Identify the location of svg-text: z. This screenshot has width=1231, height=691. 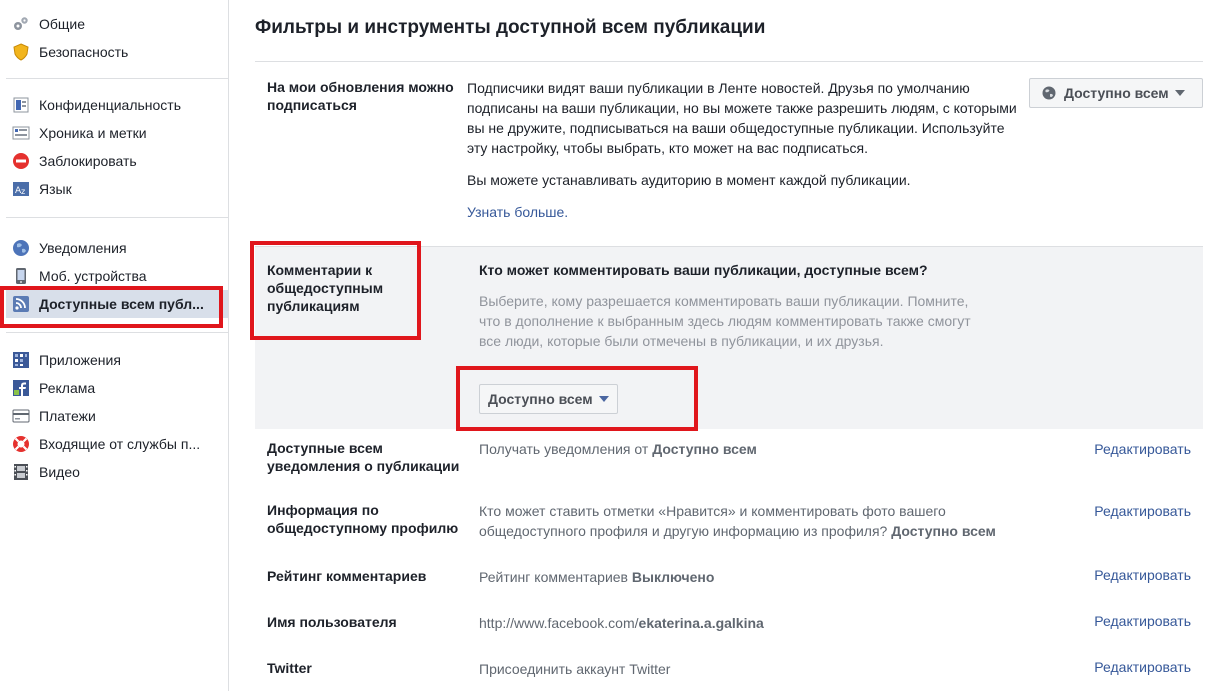
(23, 191).